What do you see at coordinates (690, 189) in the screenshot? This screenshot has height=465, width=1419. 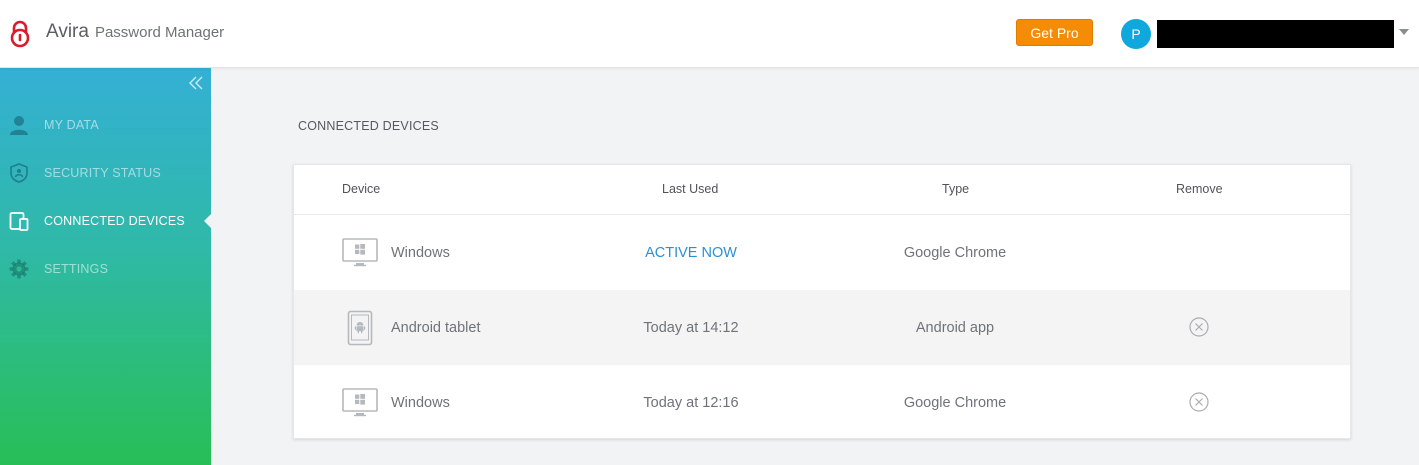 I see `column-header-last-used: Last Used` at bounding box center [690, 189].